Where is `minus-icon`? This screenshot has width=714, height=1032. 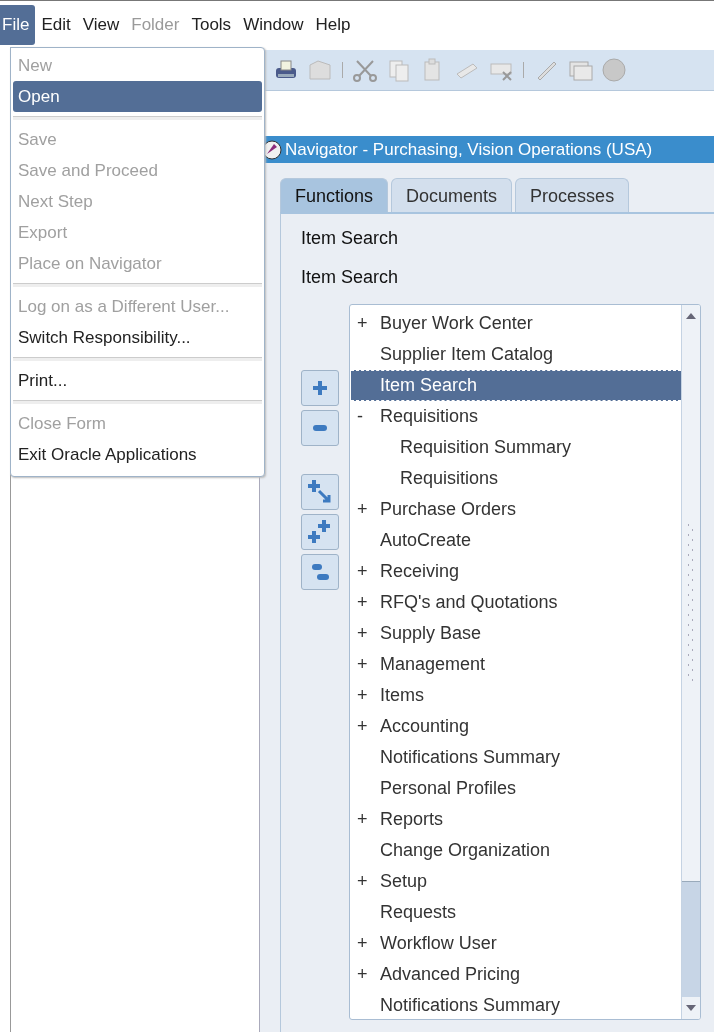 minus-icon is located at coordinates (320, 428).